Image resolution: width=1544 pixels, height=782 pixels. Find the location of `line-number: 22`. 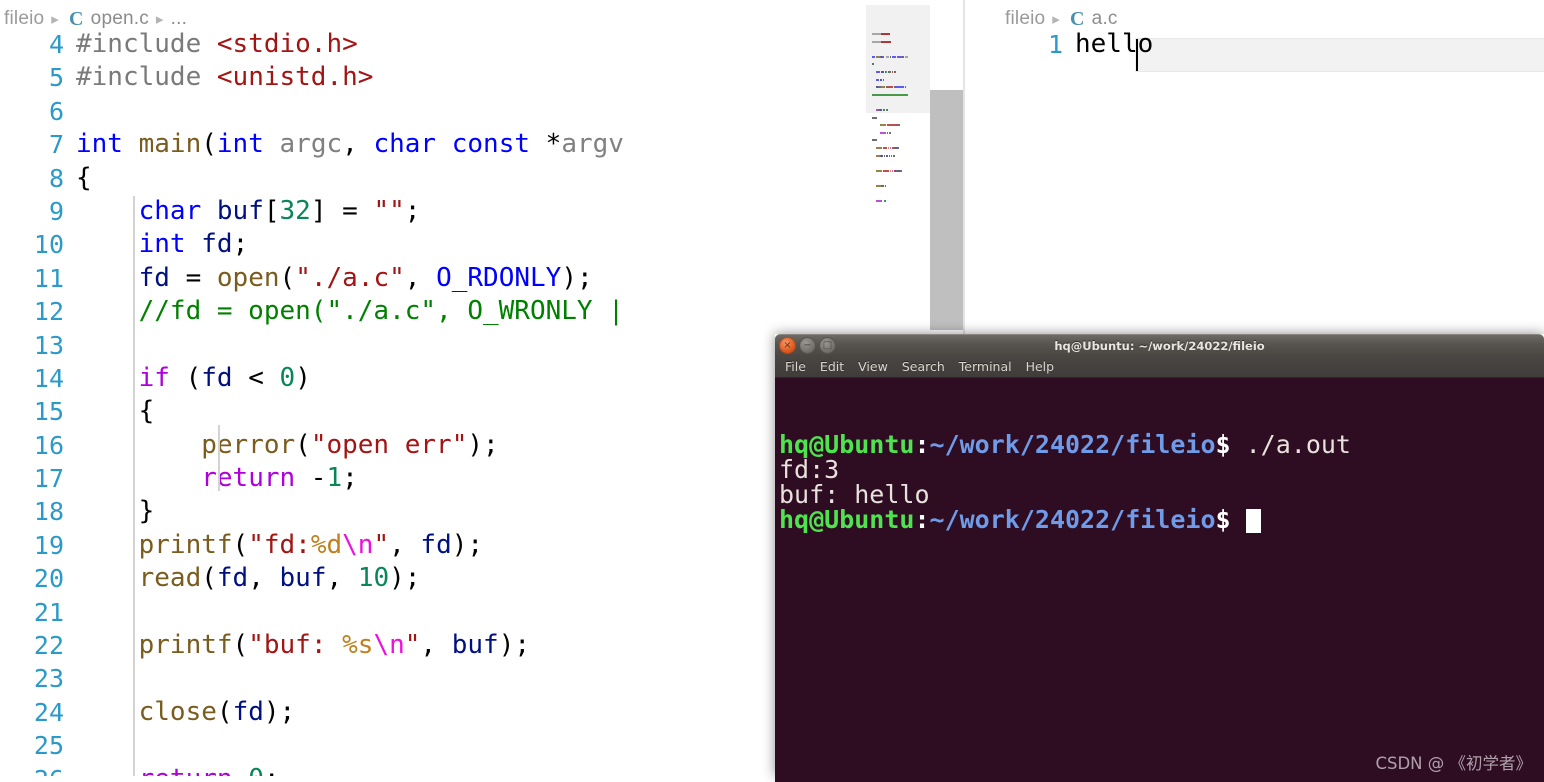

line-number: 22 is located at coordinates (48, 646).